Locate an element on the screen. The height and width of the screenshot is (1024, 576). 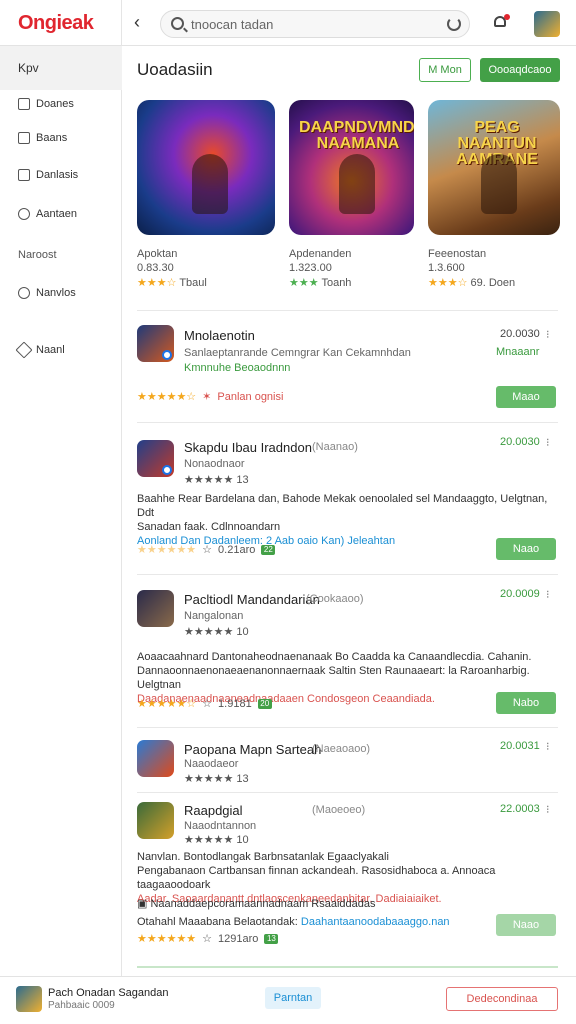
star-icon: ✶ is located at coordinates (207, 397).